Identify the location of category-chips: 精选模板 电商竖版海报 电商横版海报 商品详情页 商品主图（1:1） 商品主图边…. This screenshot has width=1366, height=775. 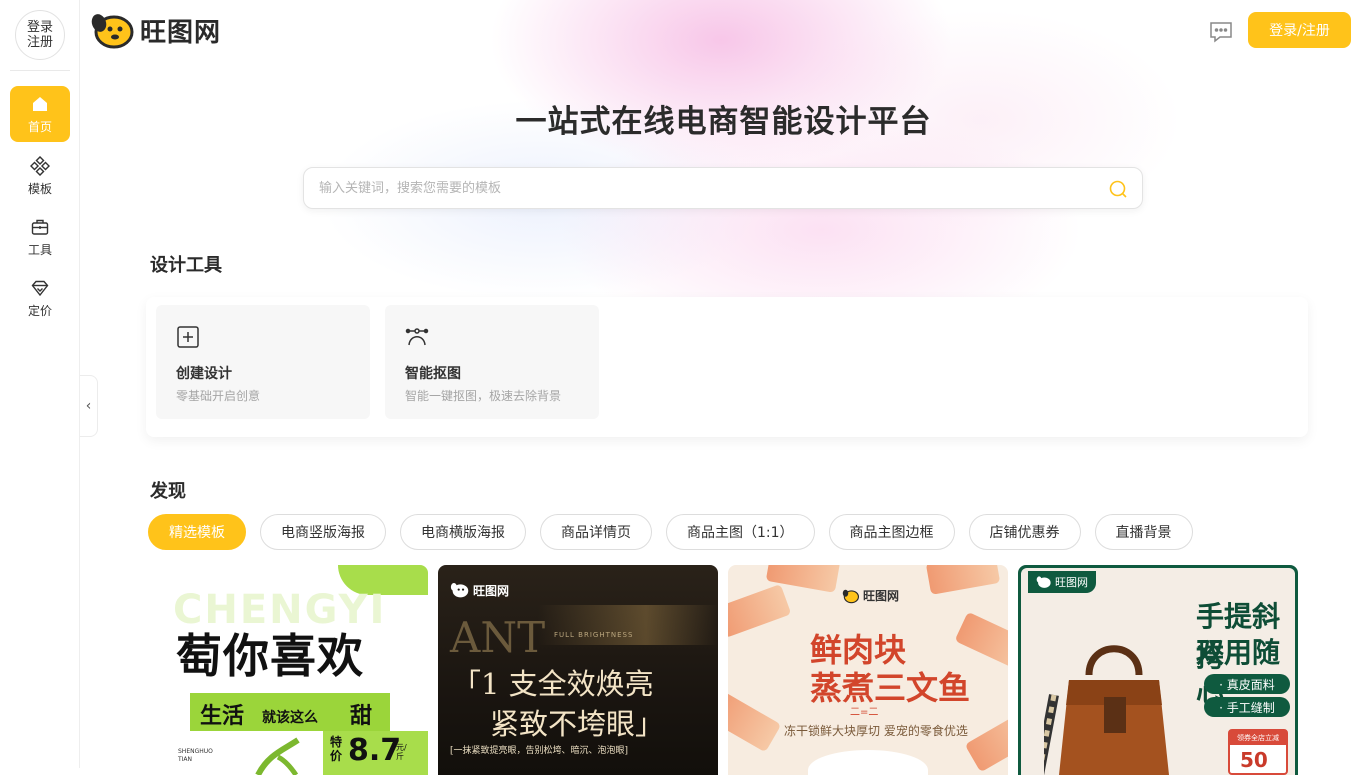
(670, 532).